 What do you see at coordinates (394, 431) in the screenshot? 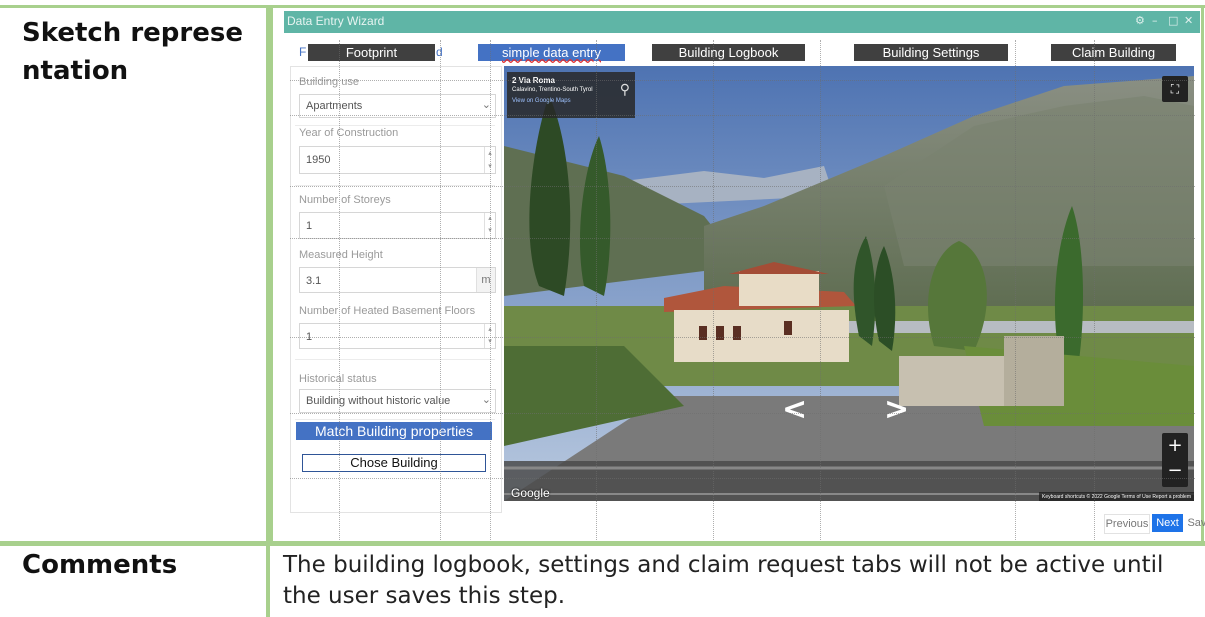
I see `match-building-properties-button: Match Building properties` at bounding box center [394, 431].